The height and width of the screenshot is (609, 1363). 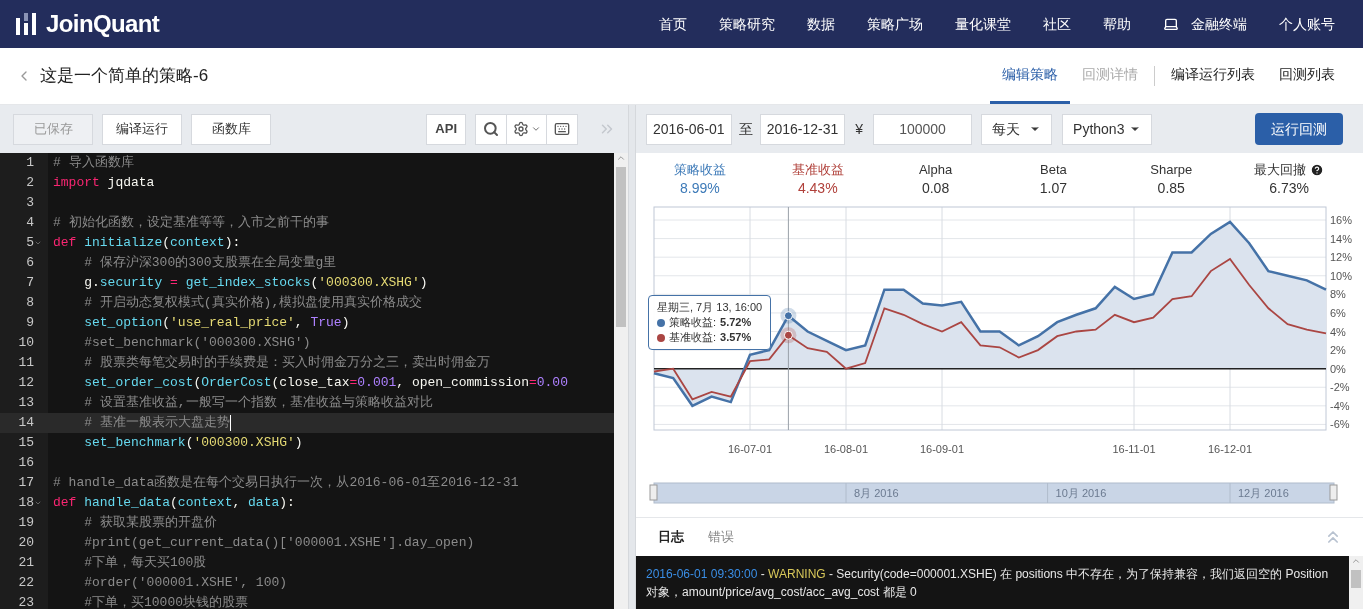 What do you see at coordinates (671, 537) in the screenshot?
I see `log-tab: 日志` at bounding box center [671, 537].